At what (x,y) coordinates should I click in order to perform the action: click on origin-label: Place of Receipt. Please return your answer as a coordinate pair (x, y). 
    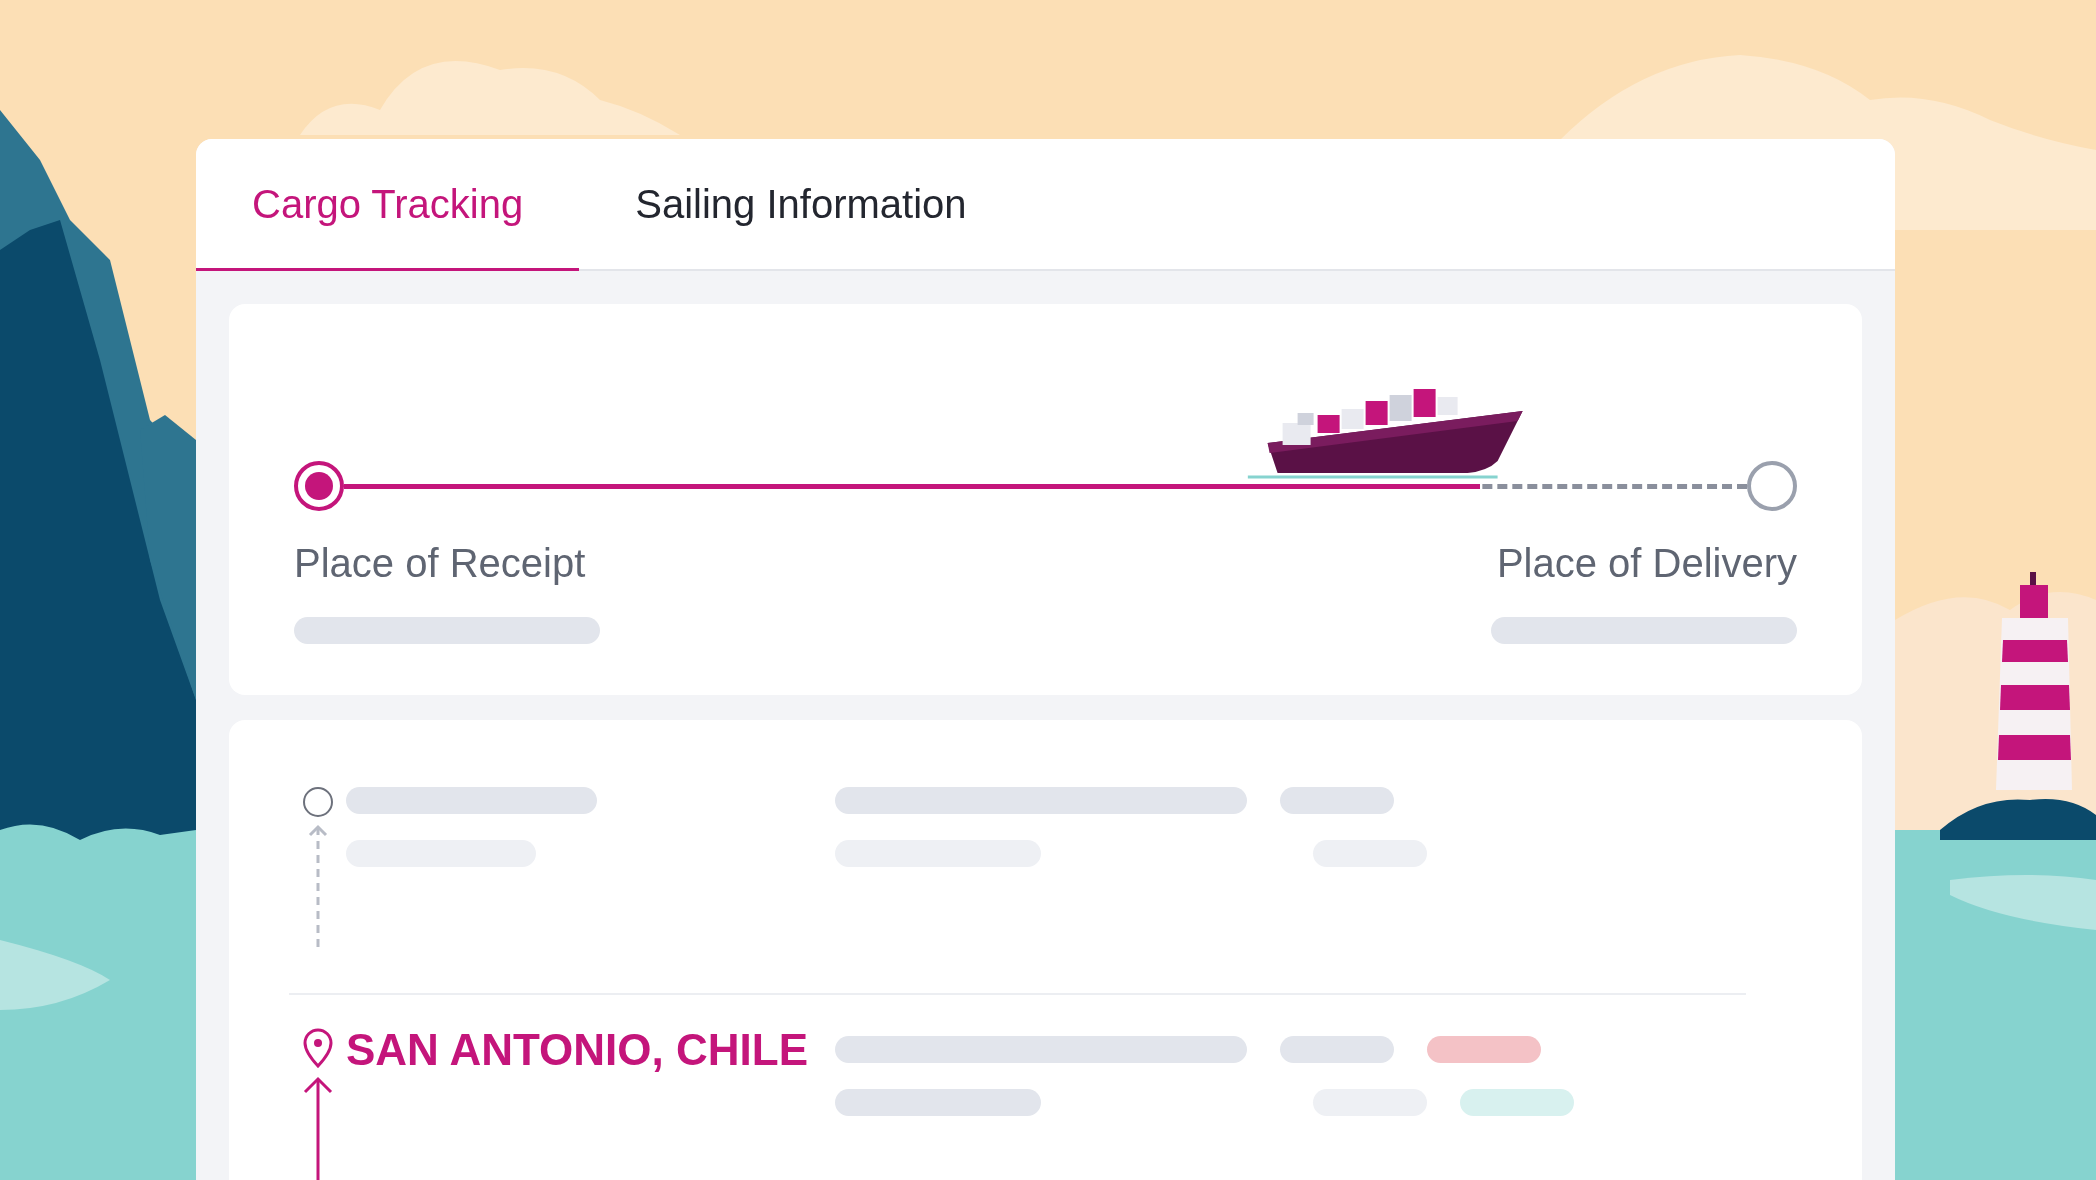
    Looking at the image, I should click on (440, 563).